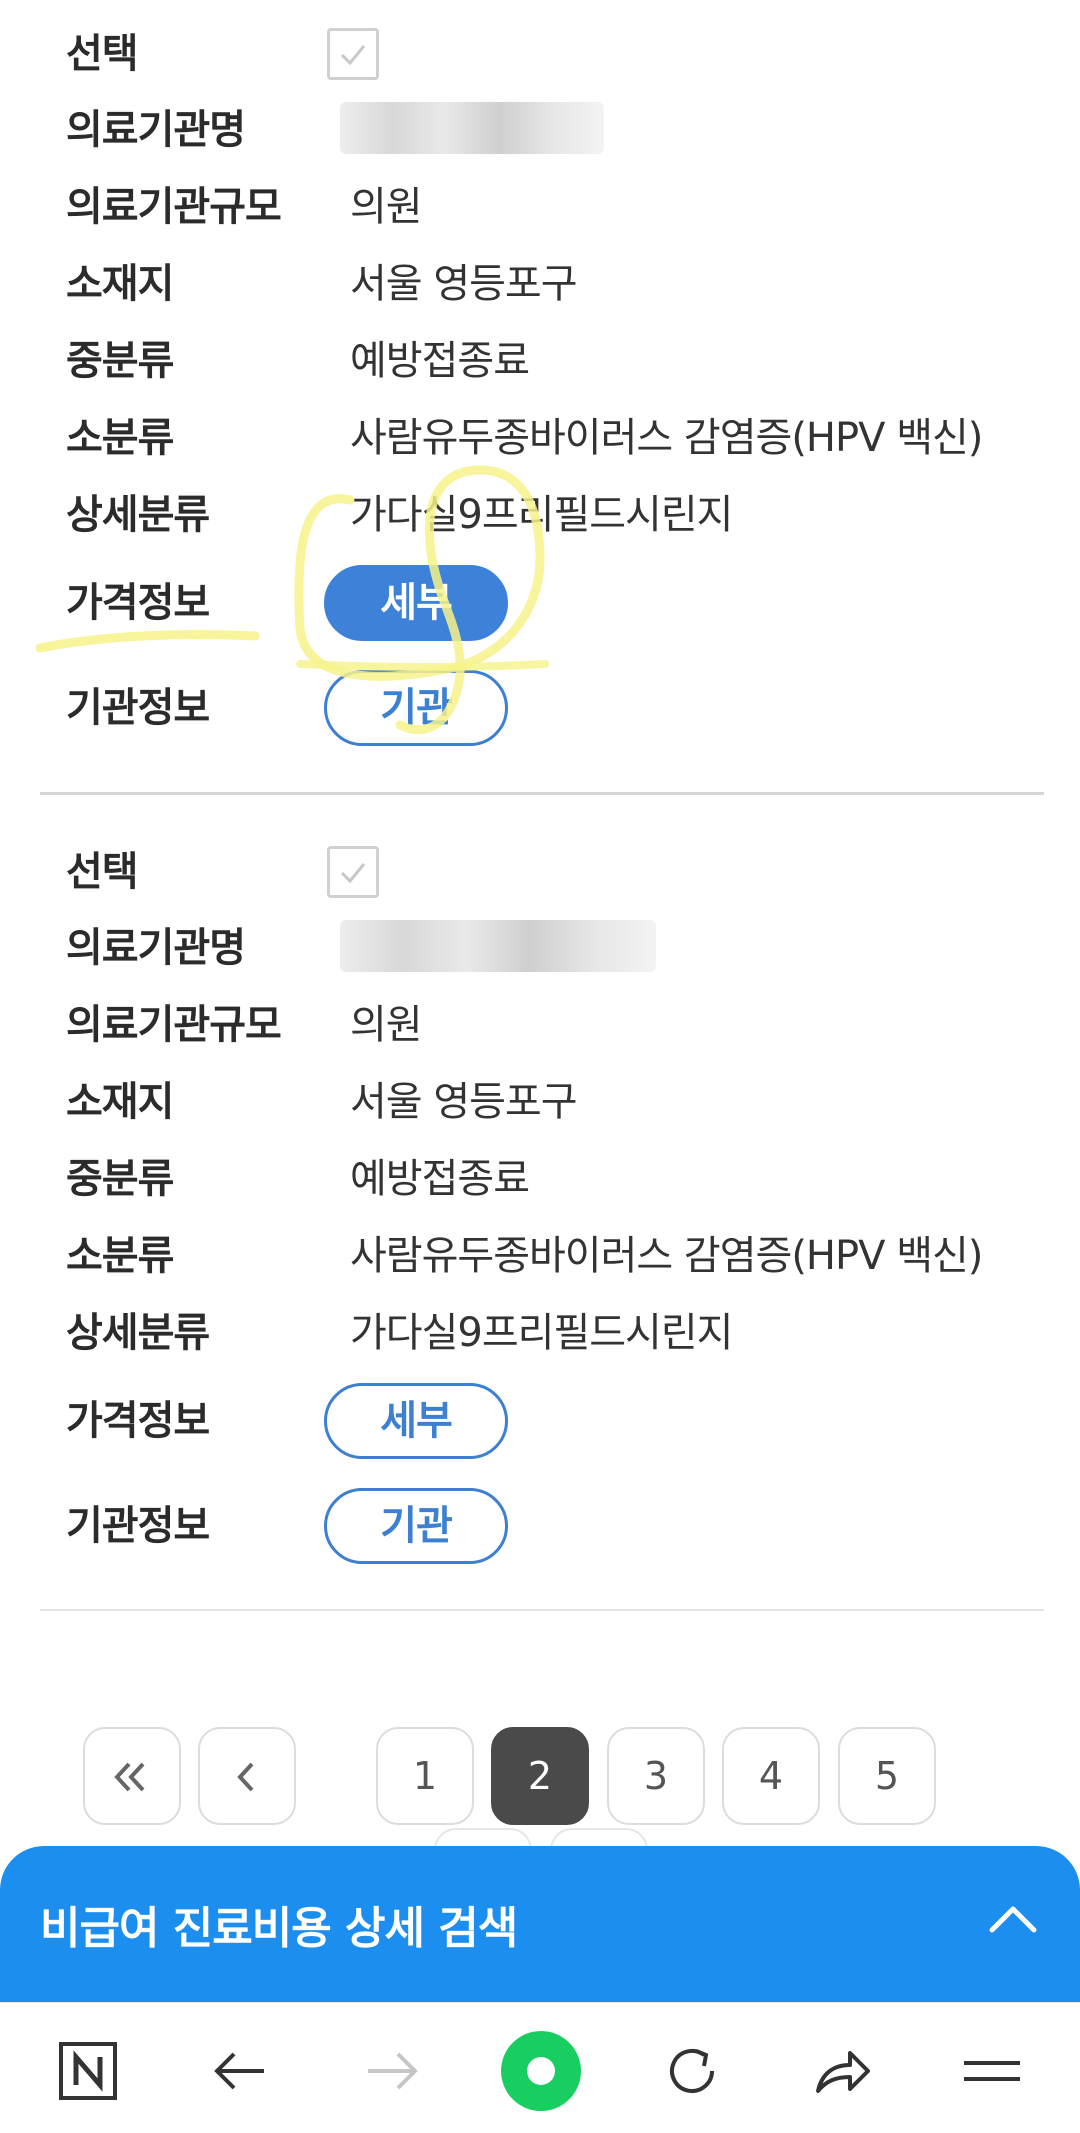 The height and width of the screenshot is (2133, 1080). I want to click on first-page-button, so click(132, 1776).